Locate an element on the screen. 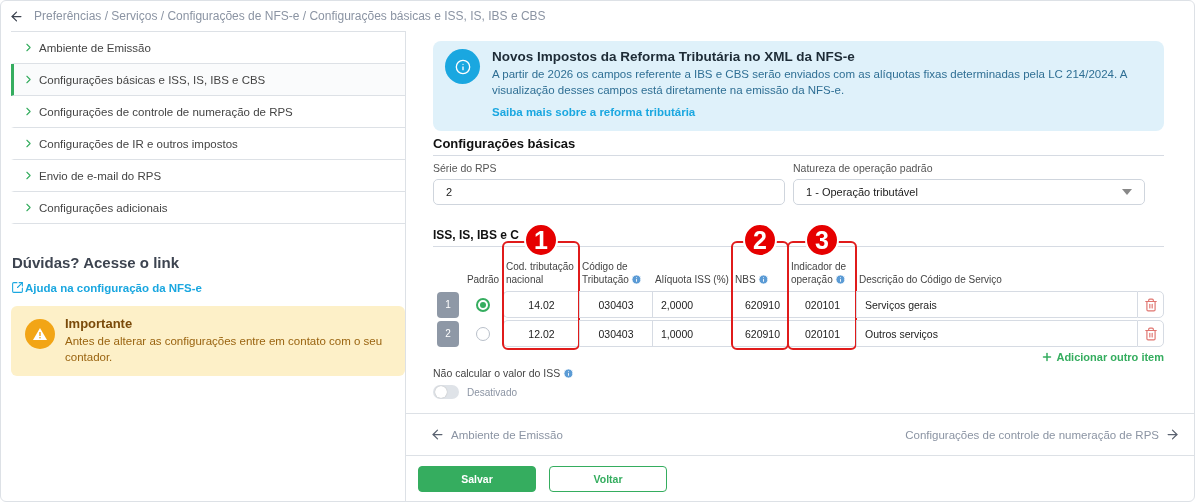 The image size is (1195, 502). row-number: 2 is located at coordinates (448, 333).